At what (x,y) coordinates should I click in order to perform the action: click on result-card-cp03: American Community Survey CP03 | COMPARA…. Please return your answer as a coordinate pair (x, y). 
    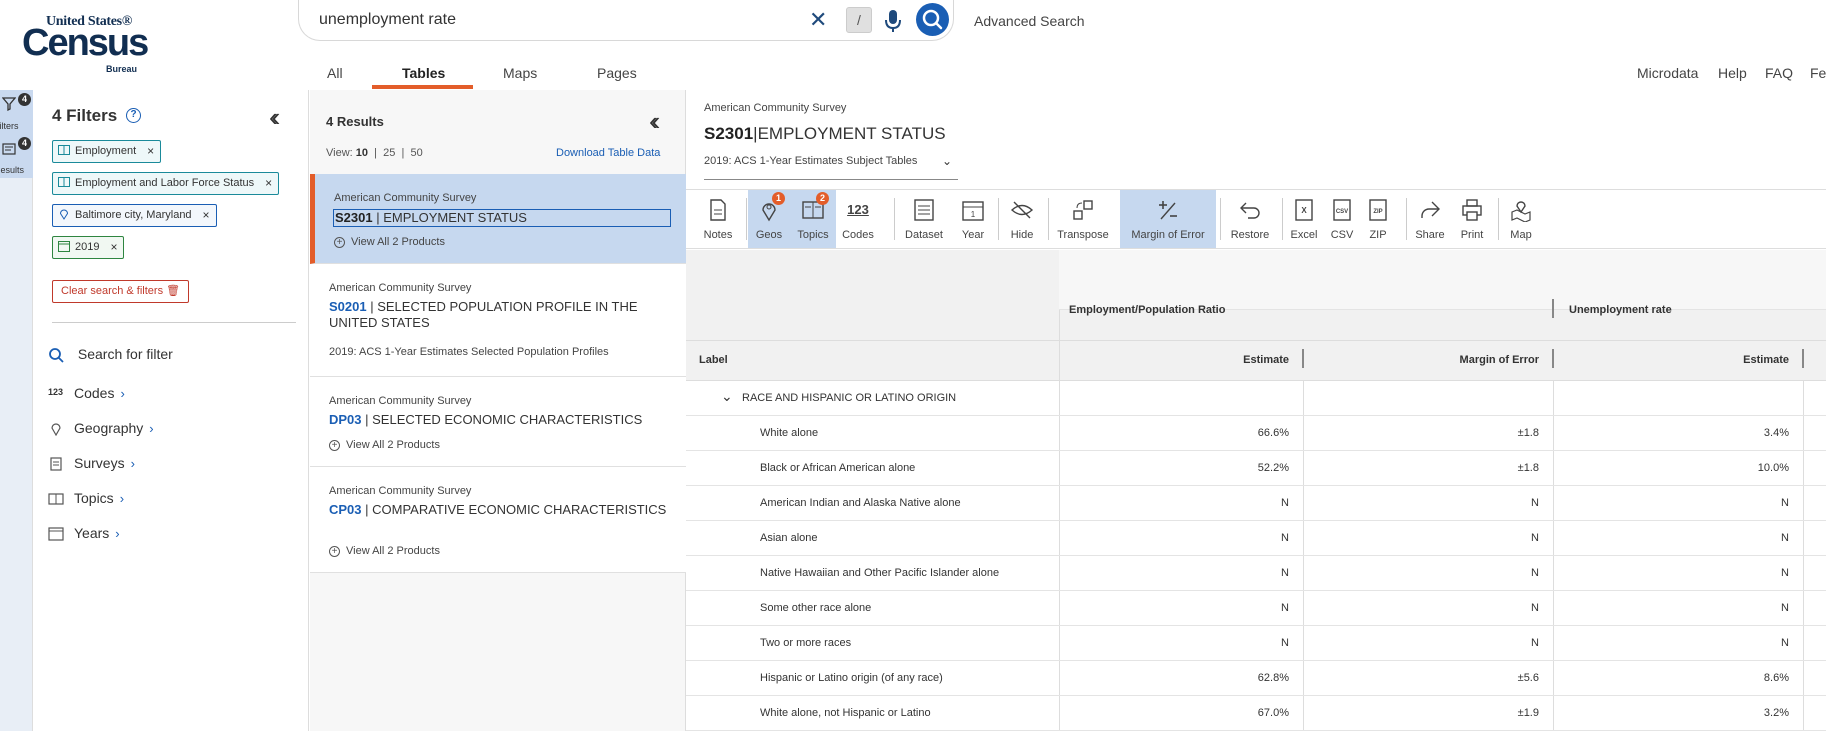
    Looking at the image, I should click on (498, 520).